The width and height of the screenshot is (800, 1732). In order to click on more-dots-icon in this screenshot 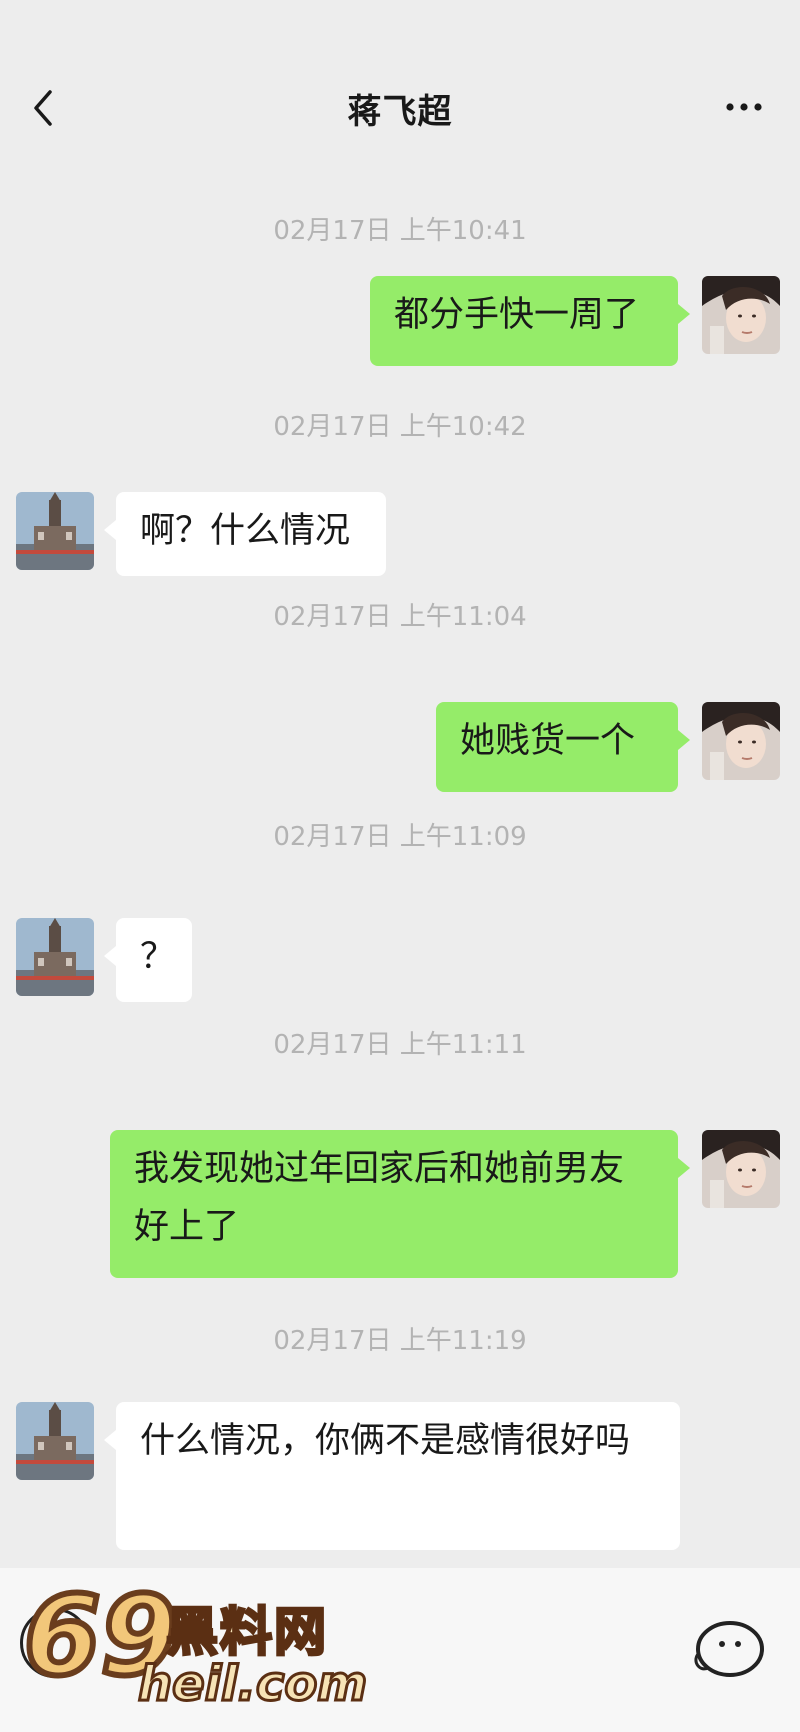, I will do `click(744, 107)`.